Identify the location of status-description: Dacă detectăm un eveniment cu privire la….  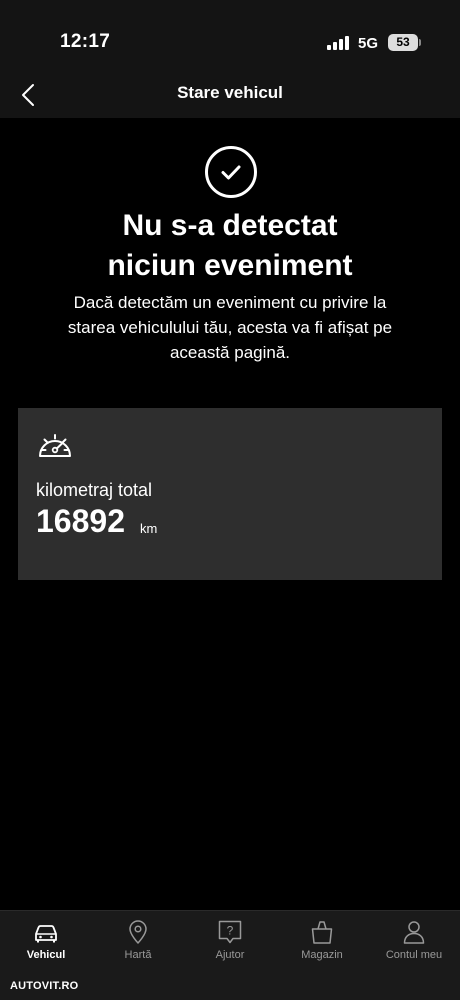
(230, 327).